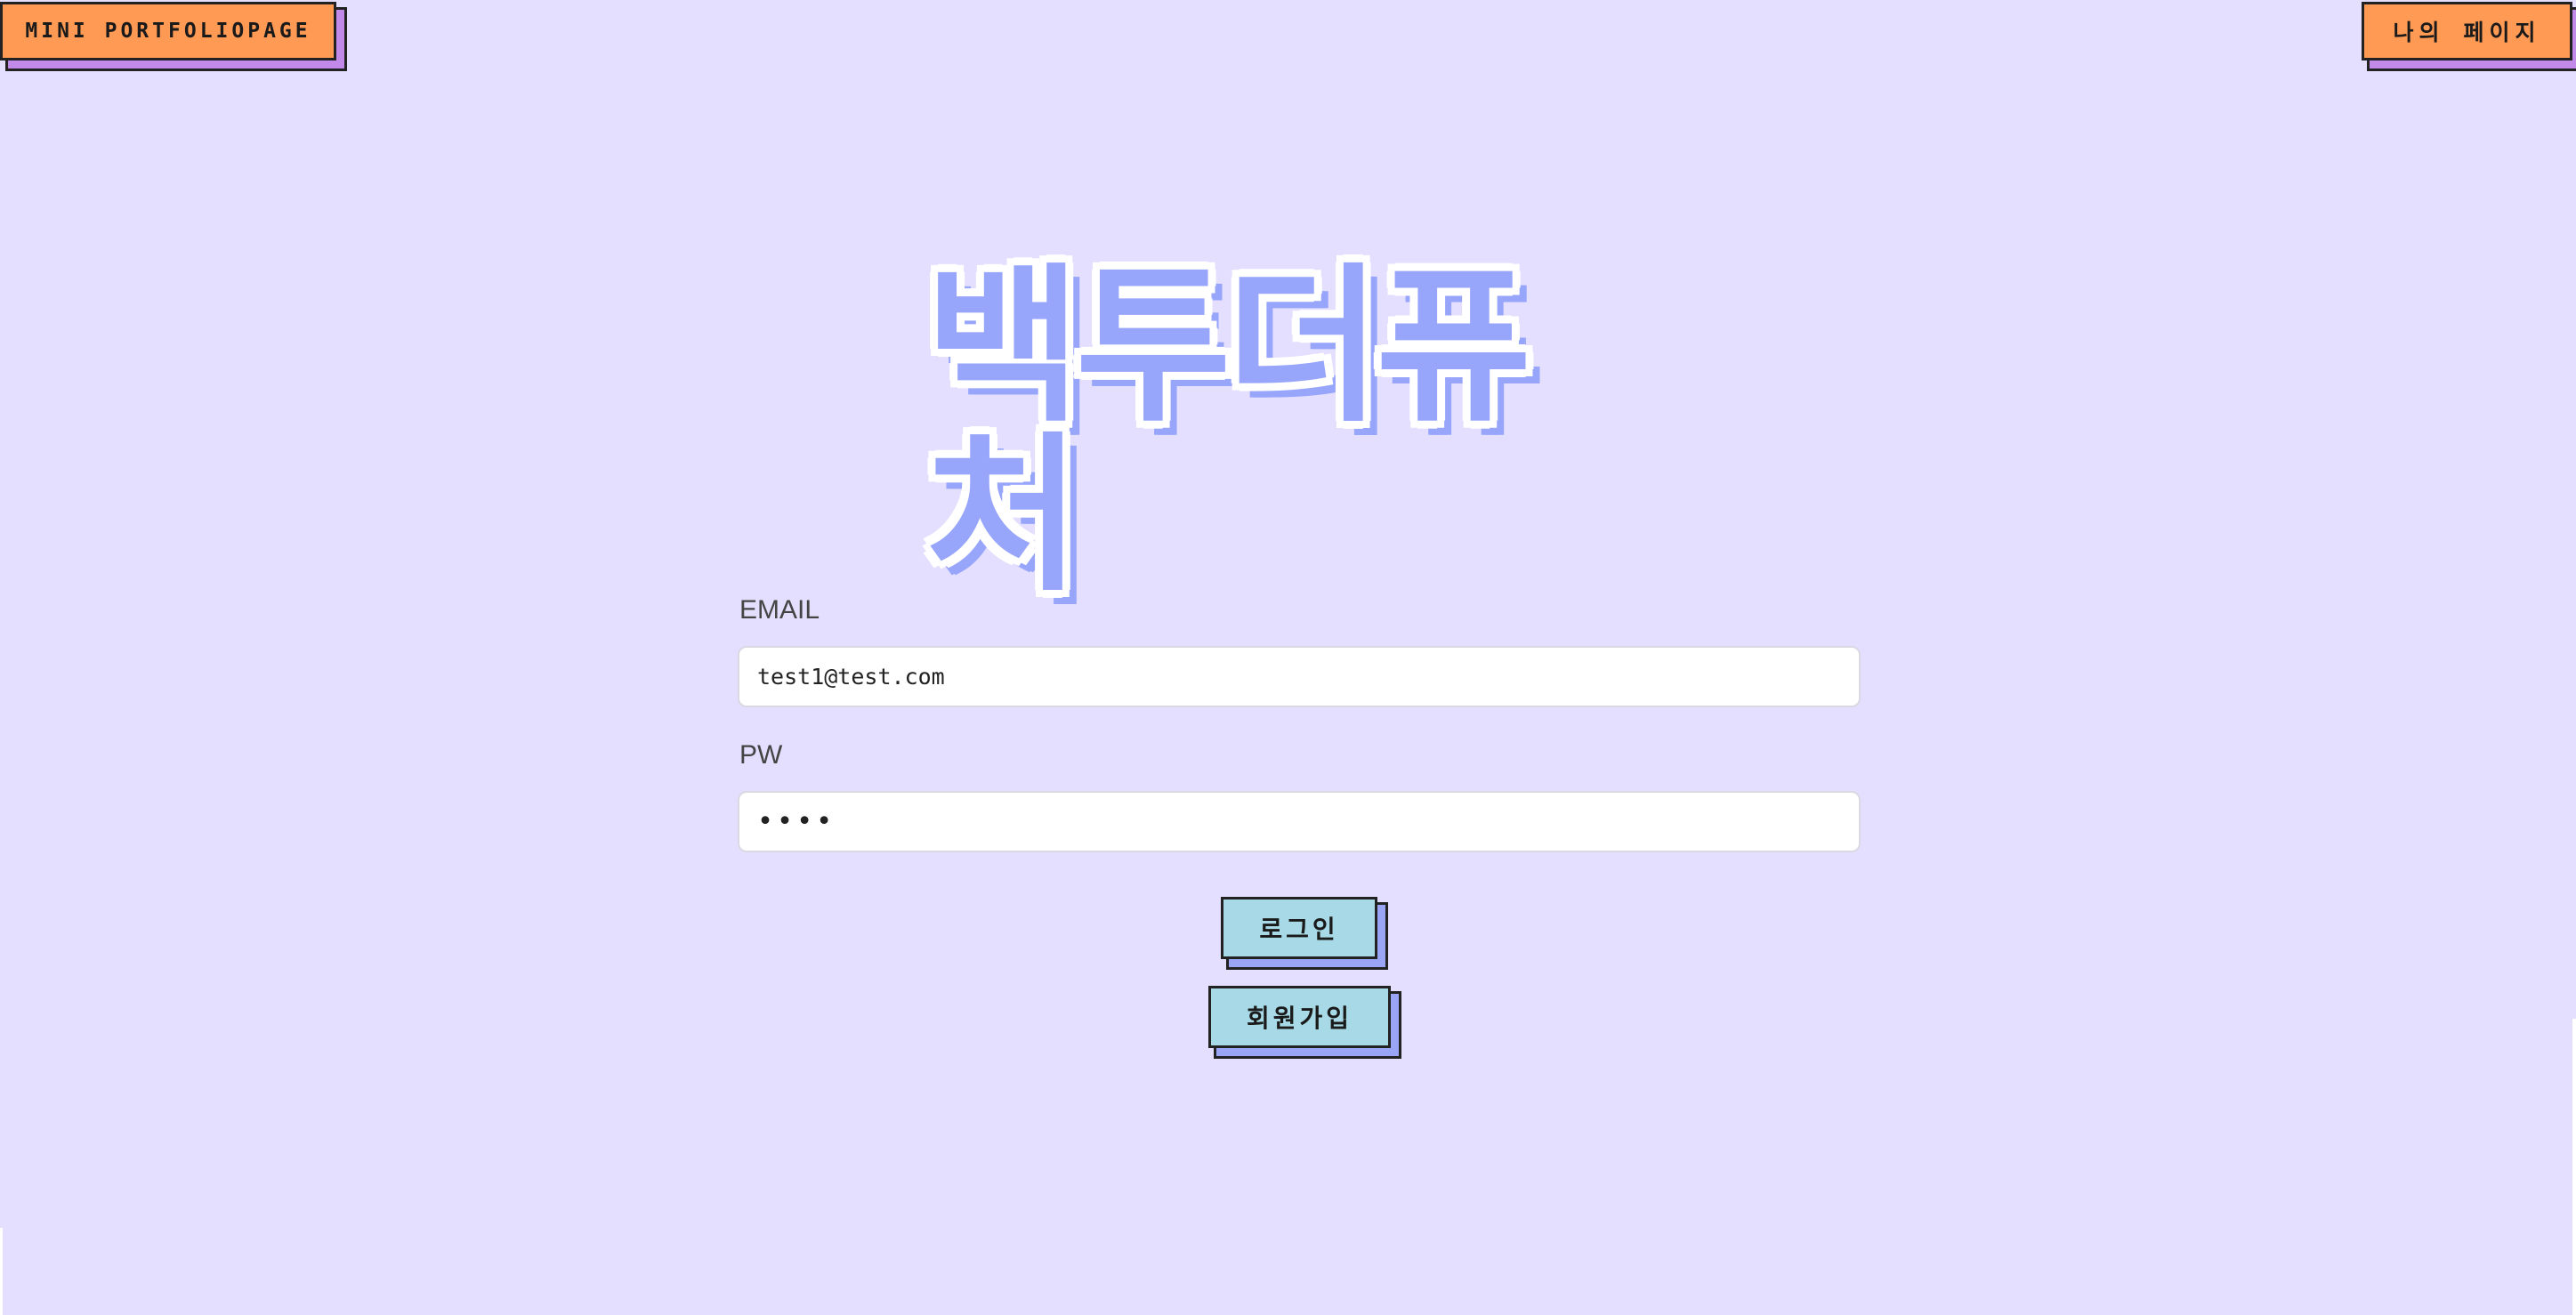 The width and height of the screenshot is (2576, 1315). Describe the element at coordinates (1299, 1017) in the screenshot. I see `signup-button: 회원가입` at that location.